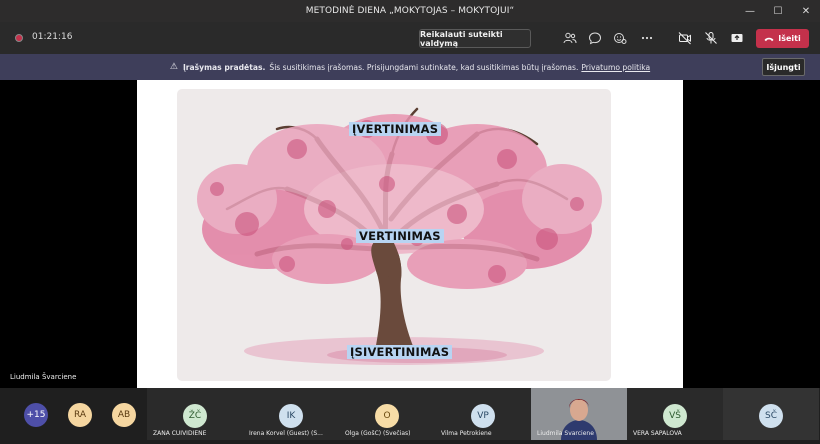 The height and width of the screenshot is (444, 820). What do you see at coordinates (173, 67) in the screenshot?
I see `warning-icon: ⚠` at bounding box center [173, 67].